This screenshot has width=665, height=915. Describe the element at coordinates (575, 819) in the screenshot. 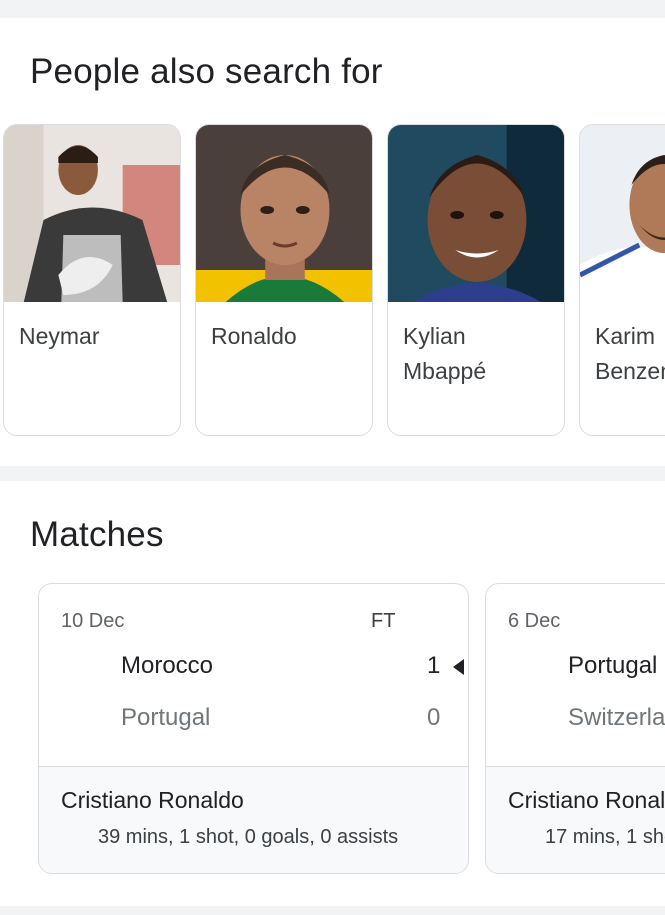

I see `player-stats-footer: Cristiano Ronaldo 17 mins, 1 shot` at that location.